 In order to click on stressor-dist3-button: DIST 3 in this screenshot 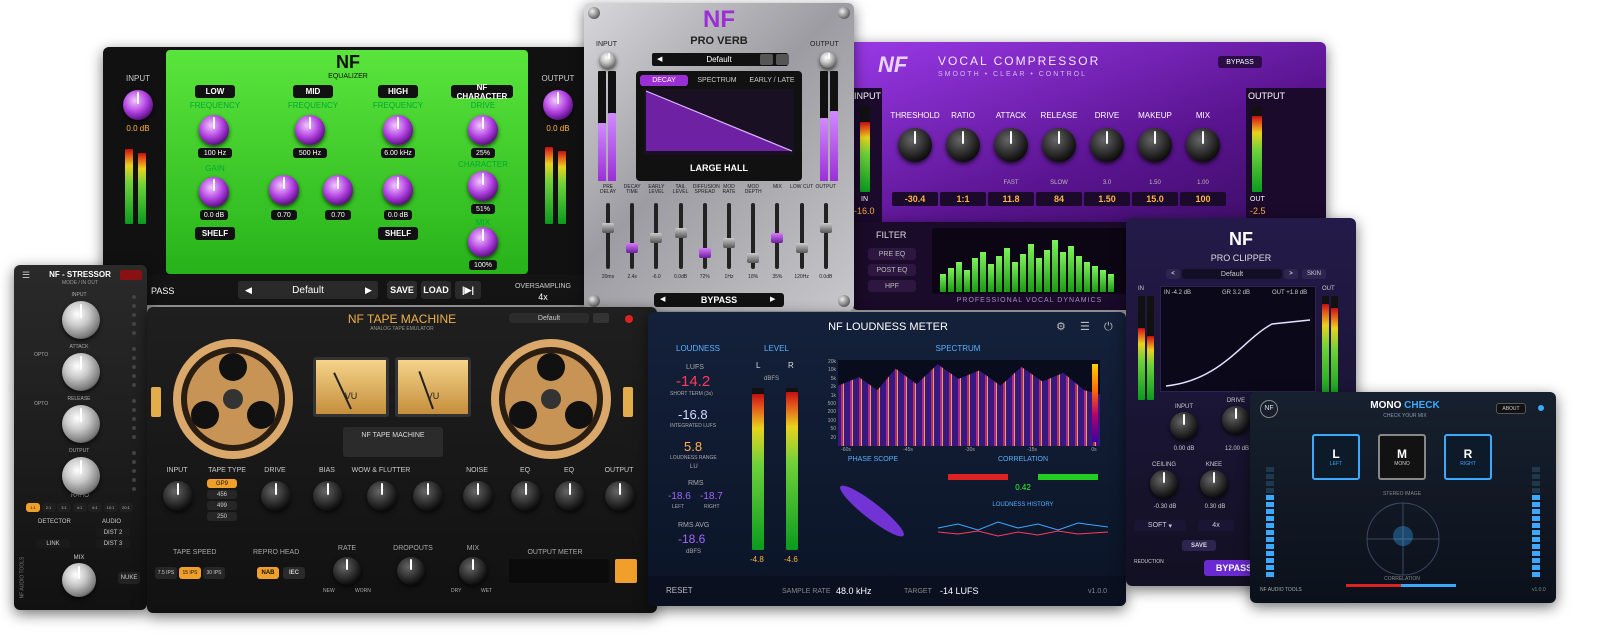, I will do `click(113, 543)`.